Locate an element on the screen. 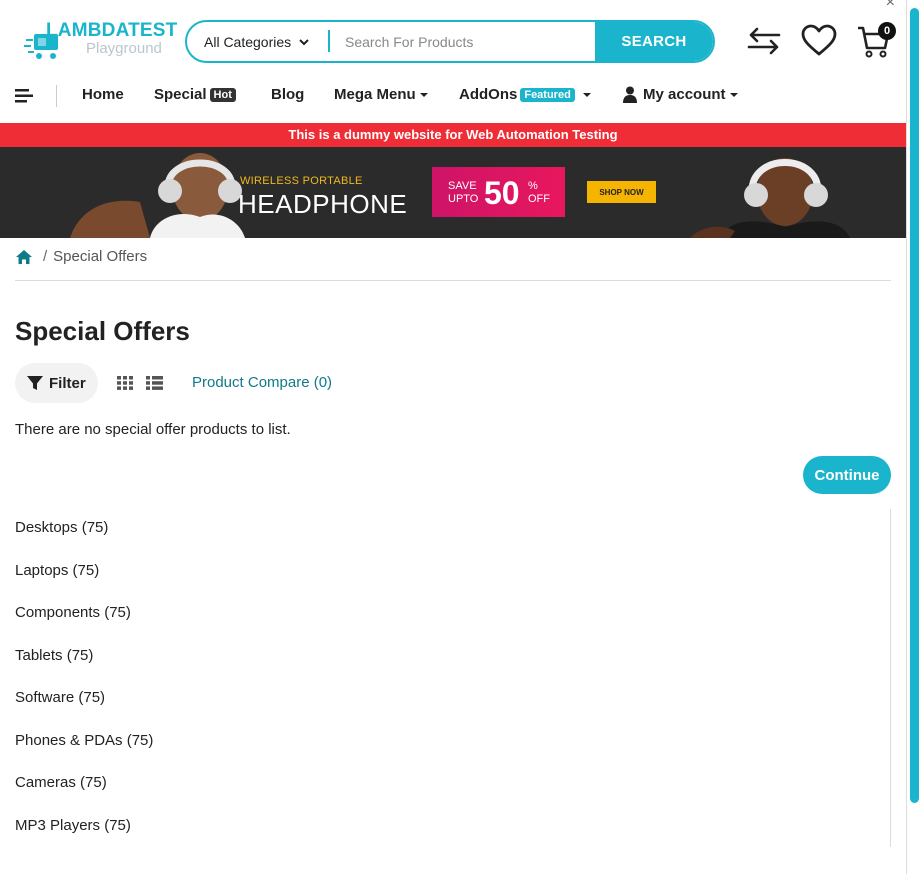 The image size is (921, 874). category-item: Desktops (75) is located at coordinates (452, 530).